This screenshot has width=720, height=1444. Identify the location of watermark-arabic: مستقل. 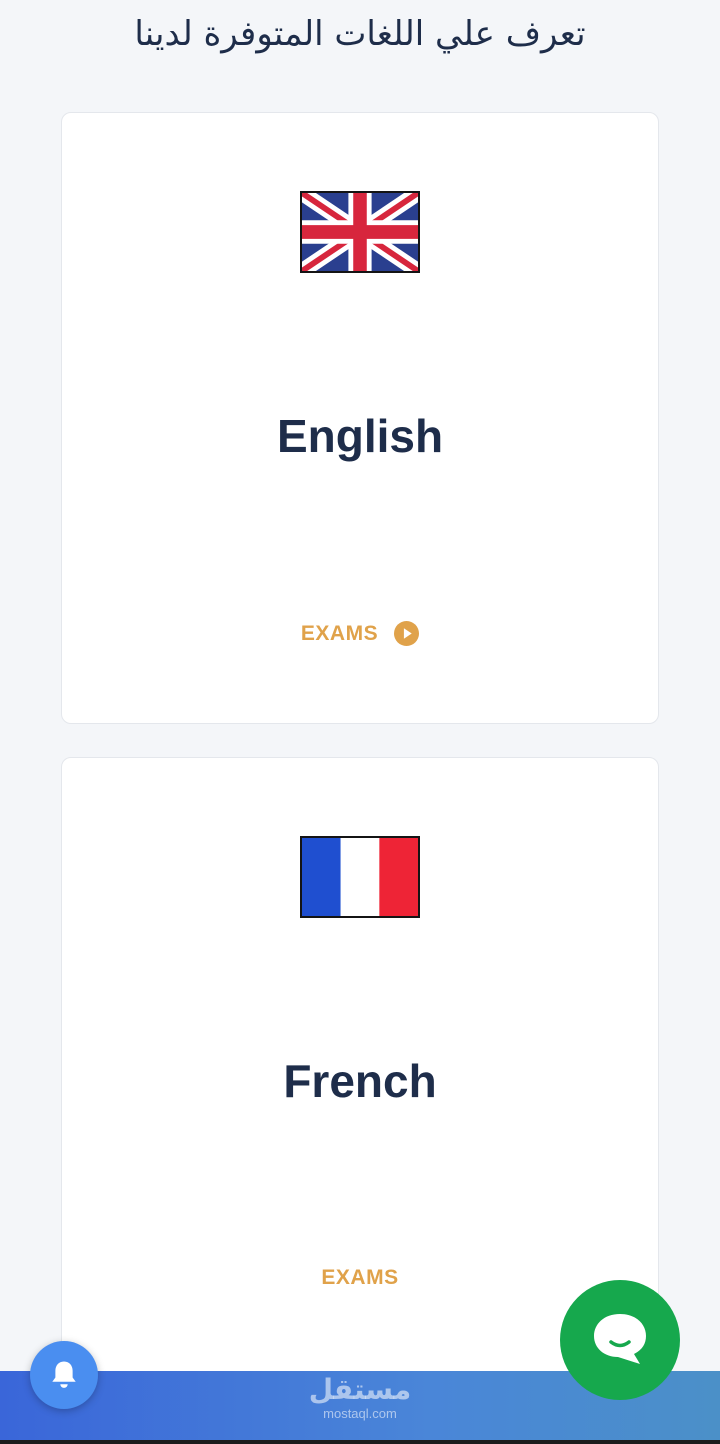
(360, 1389).